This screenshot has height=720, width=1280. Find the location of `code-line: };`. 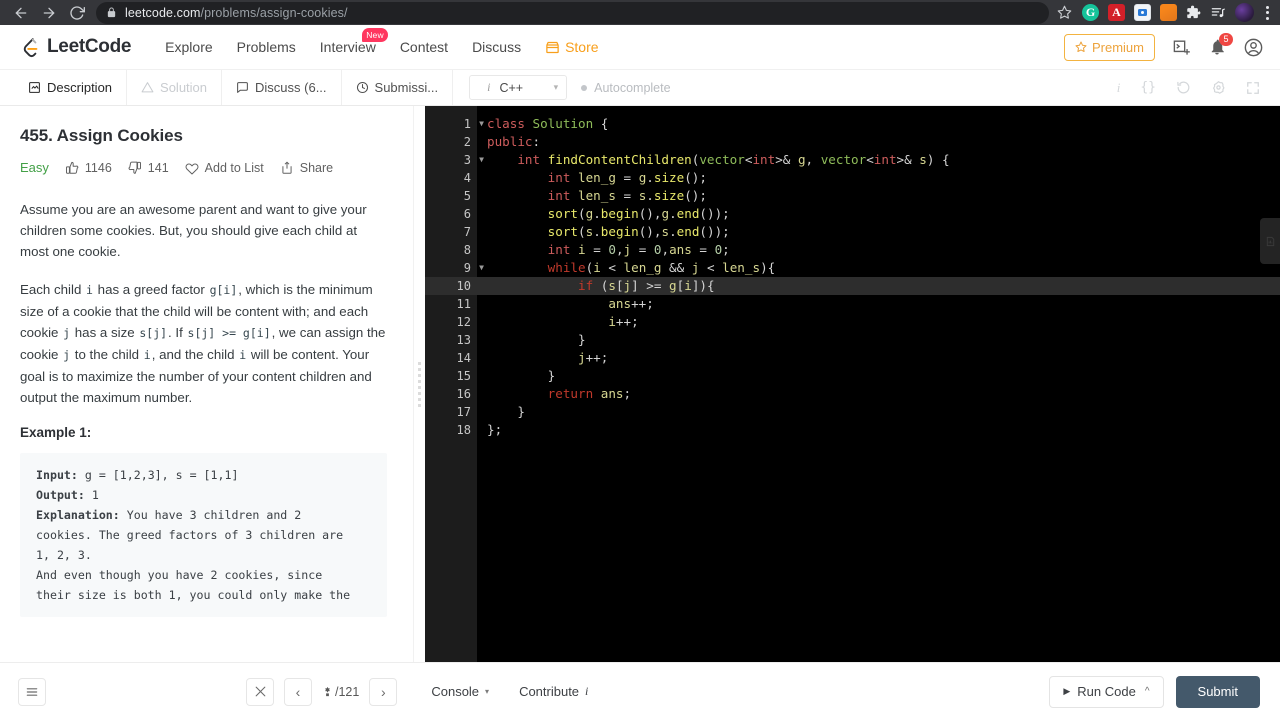

code-line: }; is located at coordinates (878, 430).